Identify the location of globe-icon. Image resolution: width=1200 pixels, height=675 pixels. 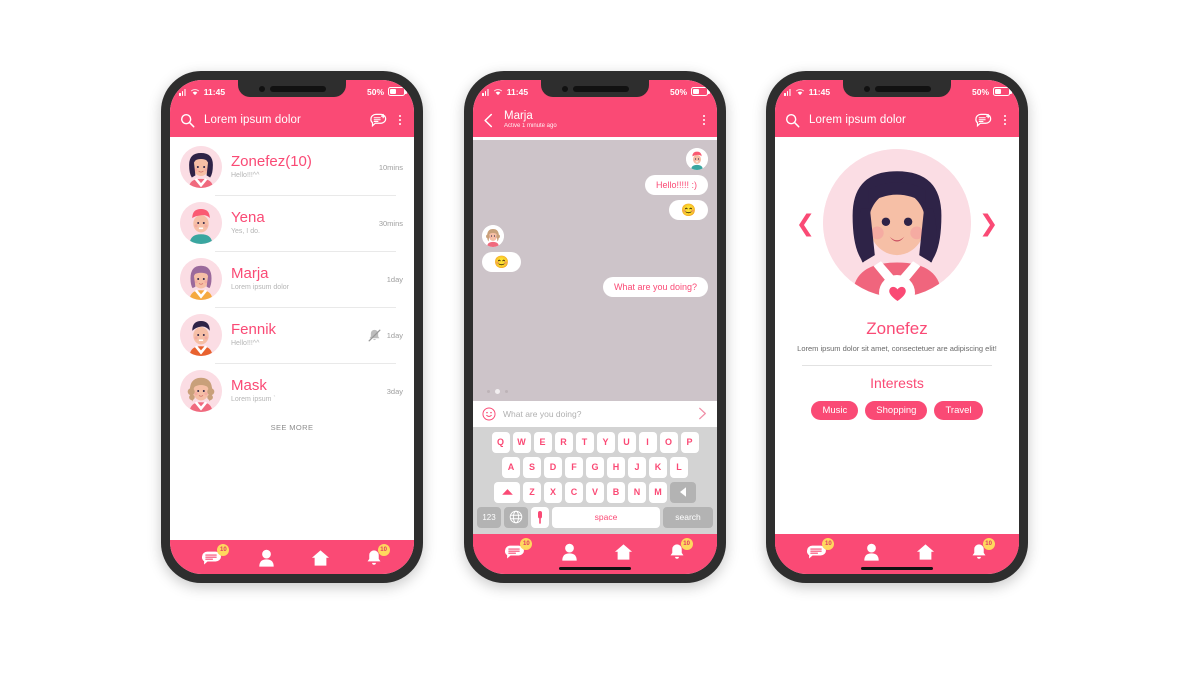
(516, 517).